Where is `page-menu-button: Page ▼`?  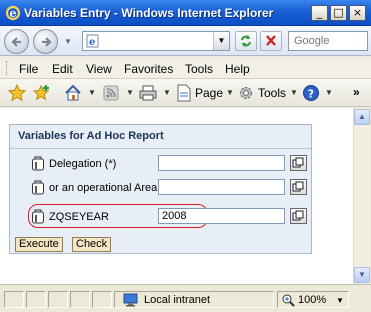 page-menu-button: Page ▼ is located at coordinates (205, 93).